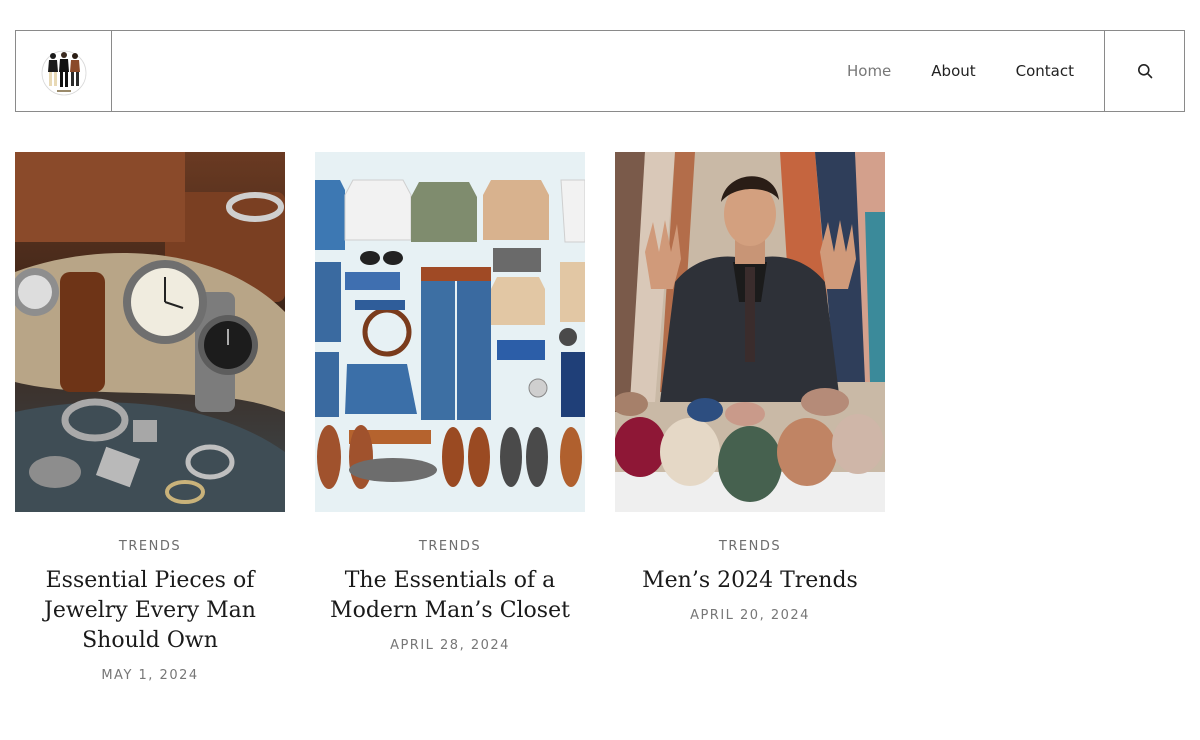 The height and width of the screenshot is (740, 1200). What do you see at coordinates (450, 645) in the screenshot?
I see `post-date: APRIL 28, 2024` at bounding box center [450, 645].